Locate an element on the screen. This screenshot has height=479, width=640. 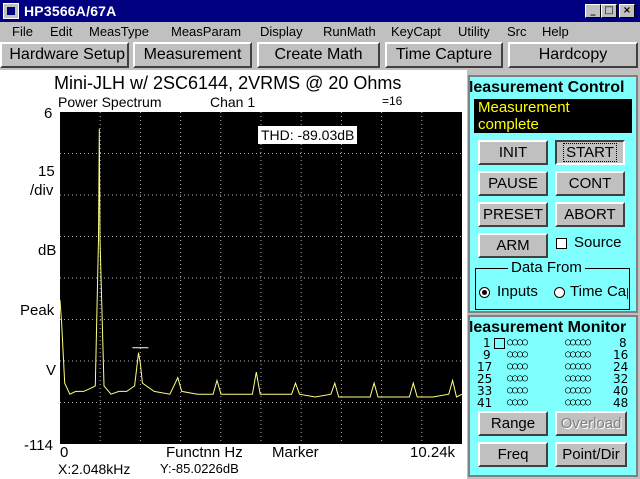
menu-runmath: RunMath is located at coordinates (349, 31).